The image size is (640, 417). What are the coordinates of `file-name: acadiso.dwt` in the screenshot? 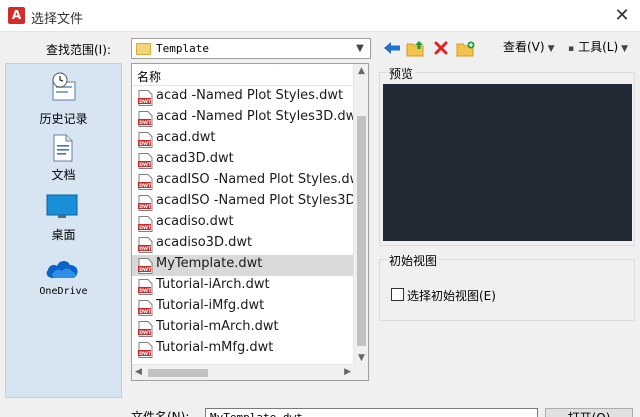 It's located at (195, 221).